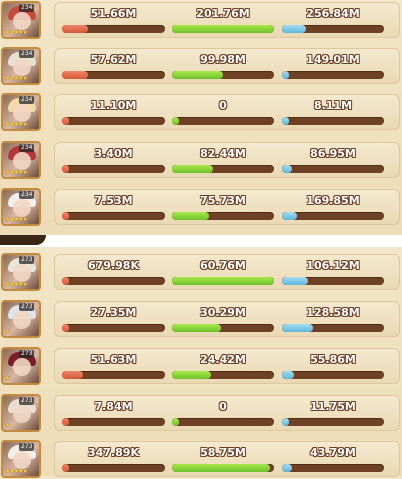 This screenshot has width=402, height=479. I want to click on damage-cell: 3.40M, so click(113, 160).